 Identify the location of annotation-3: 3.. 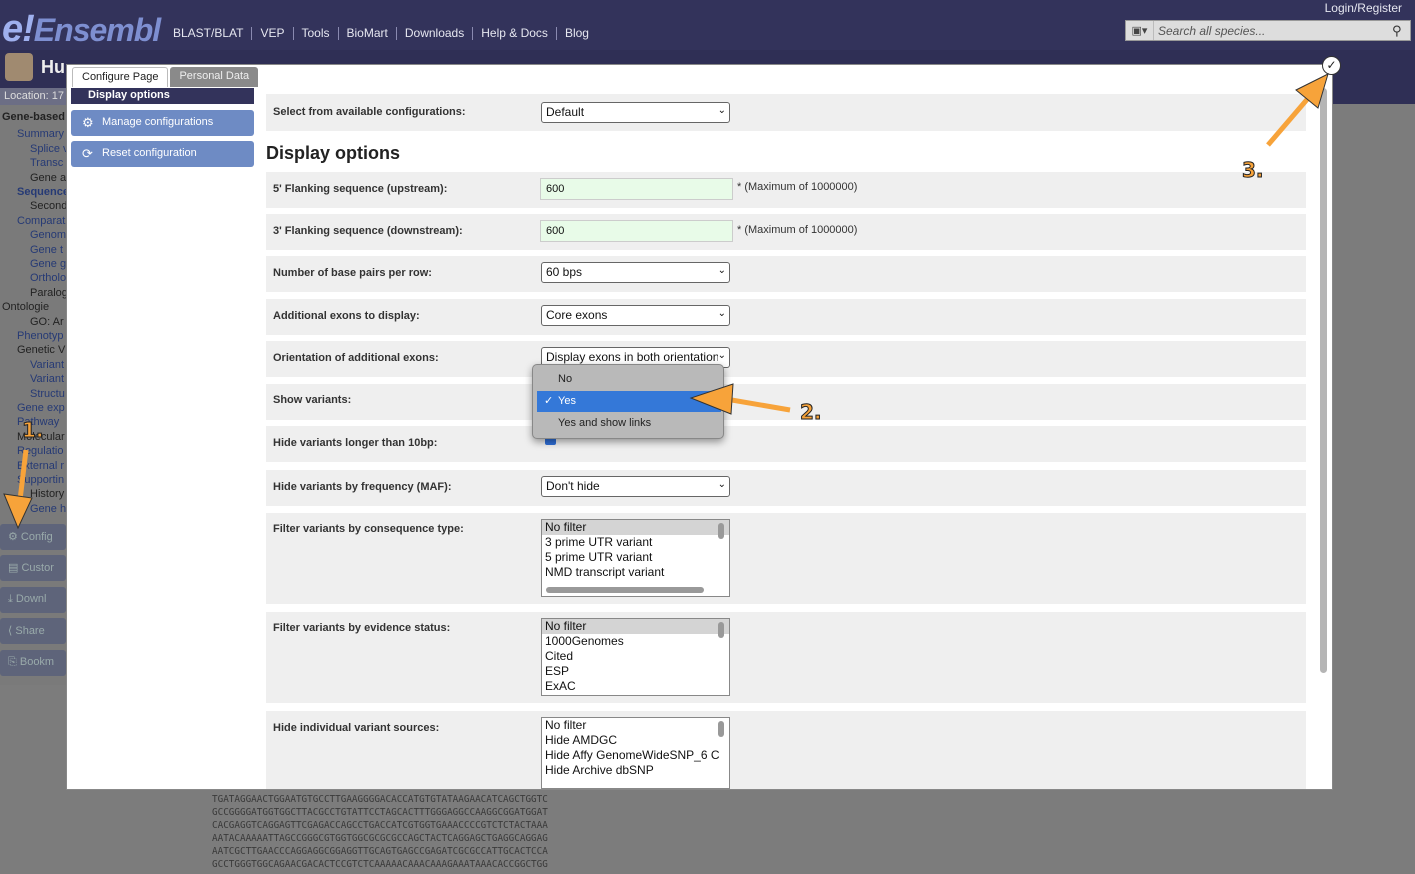
(1253, 170).